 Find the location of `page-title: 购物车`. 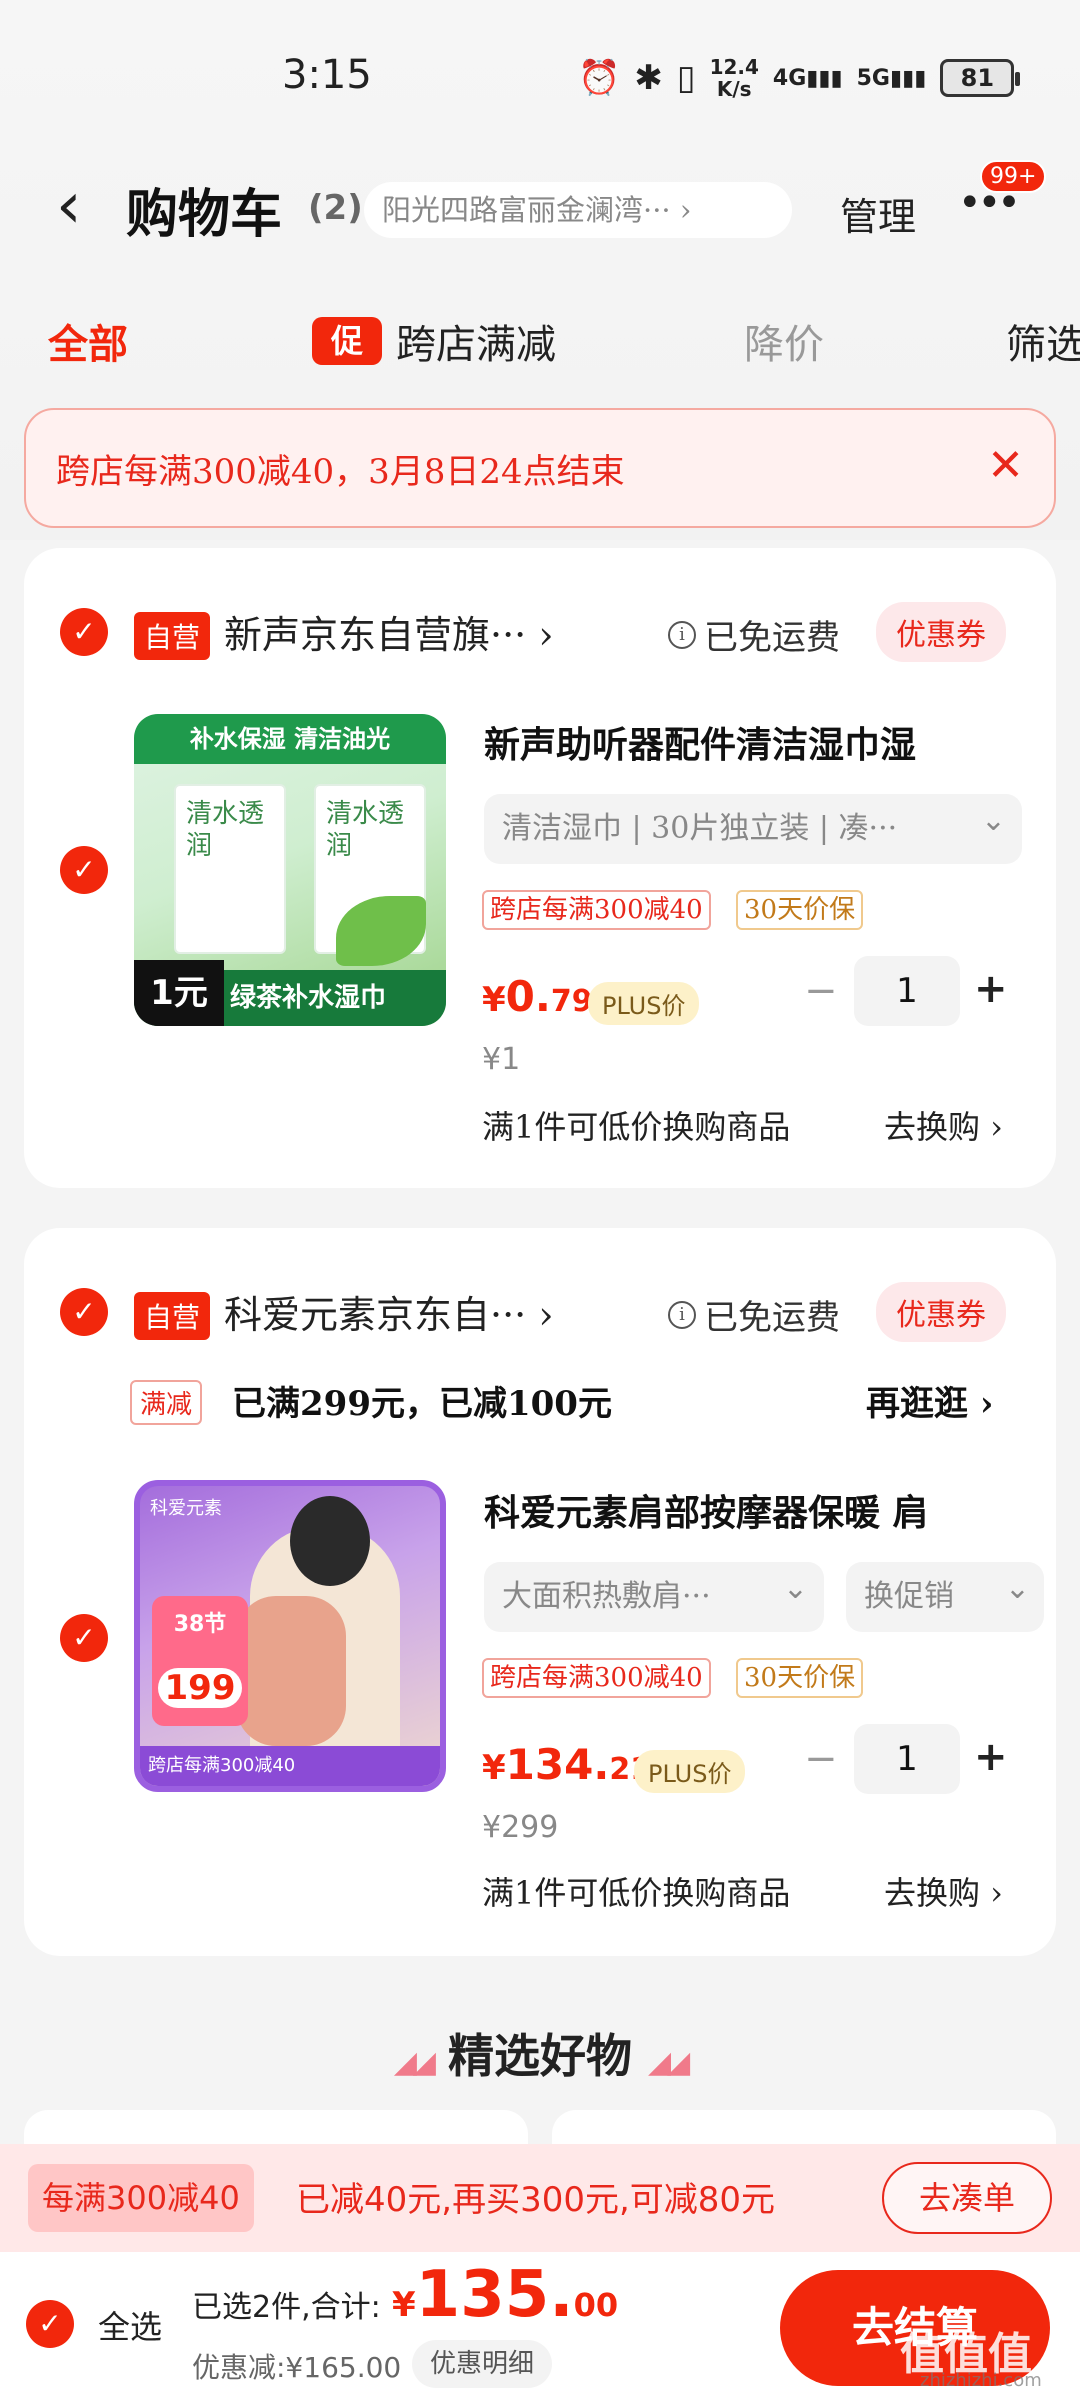

page-title: 购物车 is located at coordinates (204, 215).